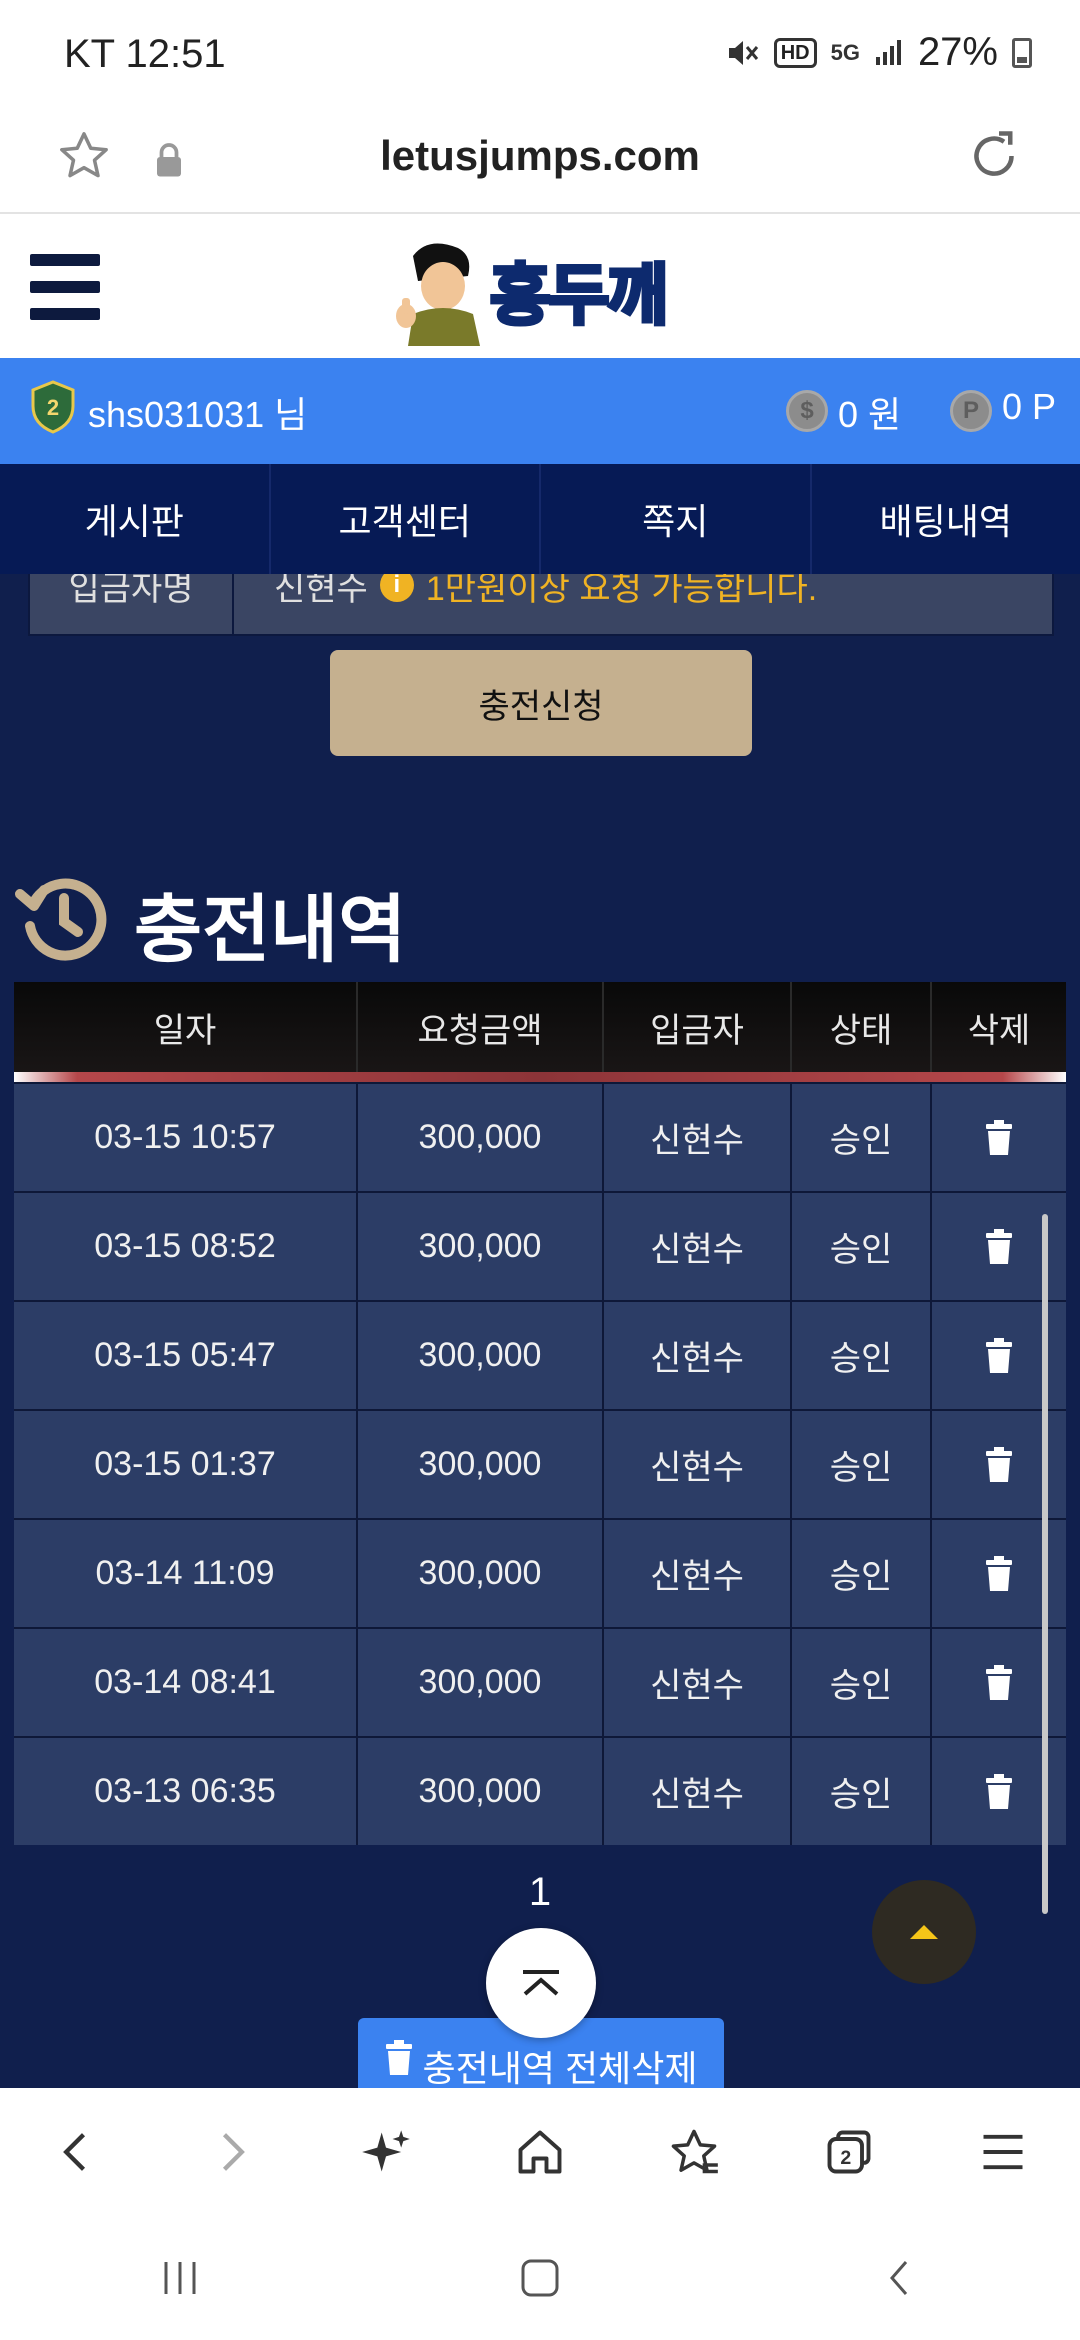 Image resolution: width=1080 pixels, height=2340 pixels. I want to click on charge-request-button: 충전신청, so click(541, 703).